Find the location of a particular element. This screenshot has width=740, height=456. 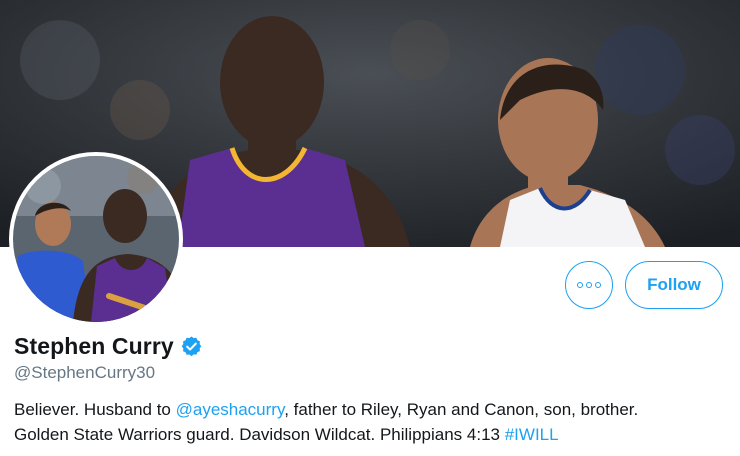

more-horizontal-icon is located at coordinates (589, 285).